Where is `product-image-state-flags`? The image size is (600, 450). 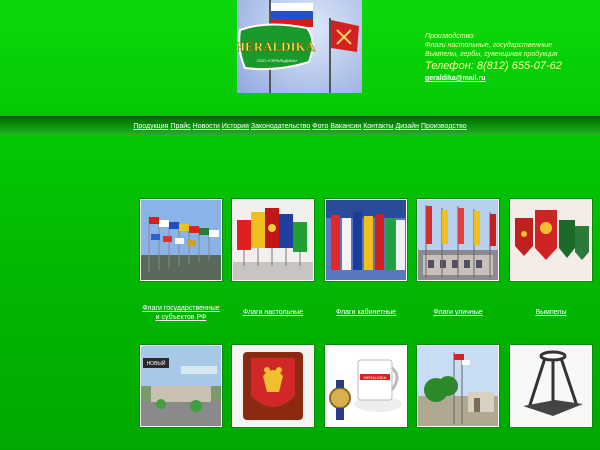 product-image-state-flags is located at coordinates (181, 240).